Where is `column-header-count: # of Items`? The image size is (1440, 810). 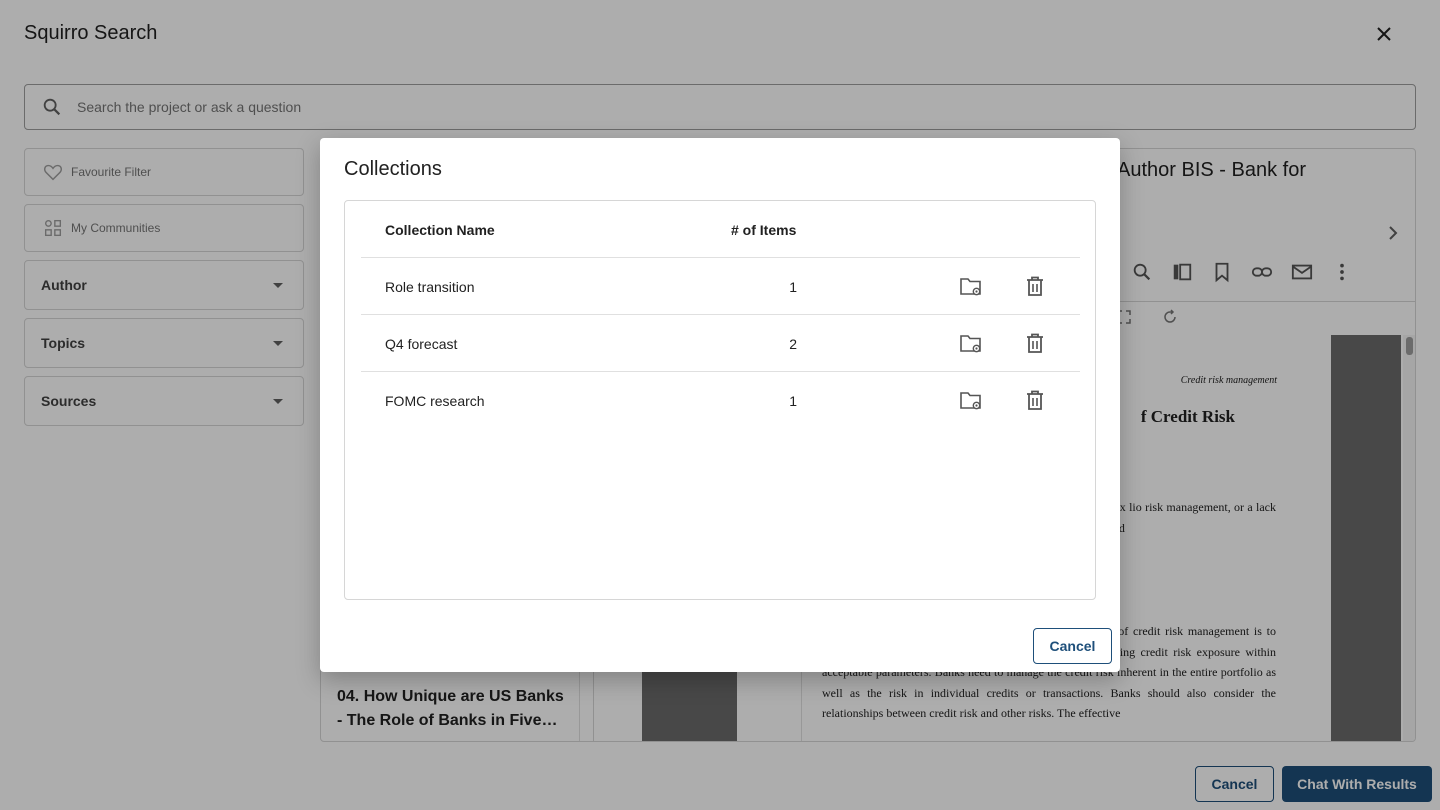
column-header-count: # of Items is located at coordinates (764, 230).